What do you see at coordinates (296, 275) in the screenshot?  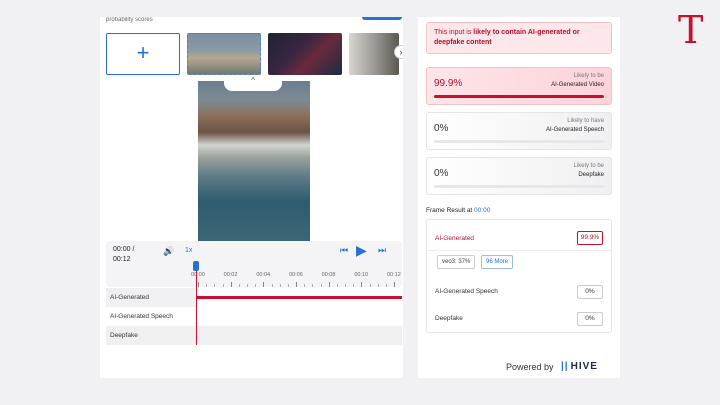 I see `tick-label: 00:06` at bounding box center [296, 275].